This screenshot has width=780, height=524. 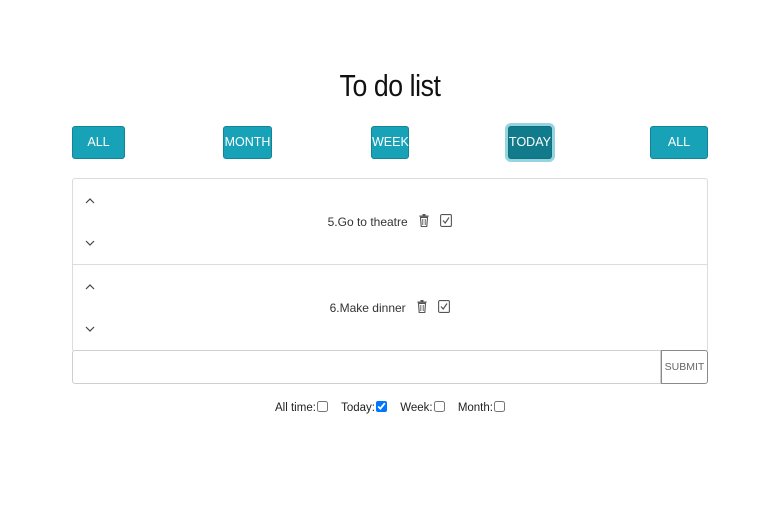 I want to click on task-content: 5.Go to theatre, so click(x=390, y=222).